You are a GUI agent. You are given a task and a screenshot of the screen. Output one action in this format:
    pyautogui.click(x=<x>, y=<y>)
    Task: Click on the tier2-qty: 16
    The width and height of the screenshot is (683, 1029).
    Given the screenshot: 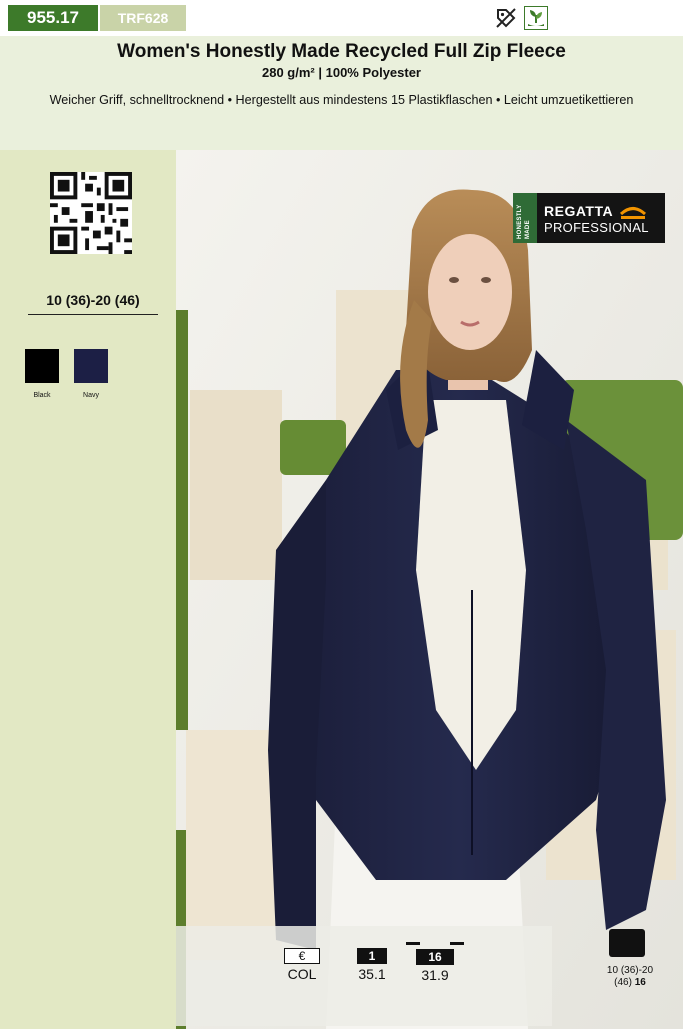 What is the action you would take?
    pyautogui.click(x=435, y=957)
    